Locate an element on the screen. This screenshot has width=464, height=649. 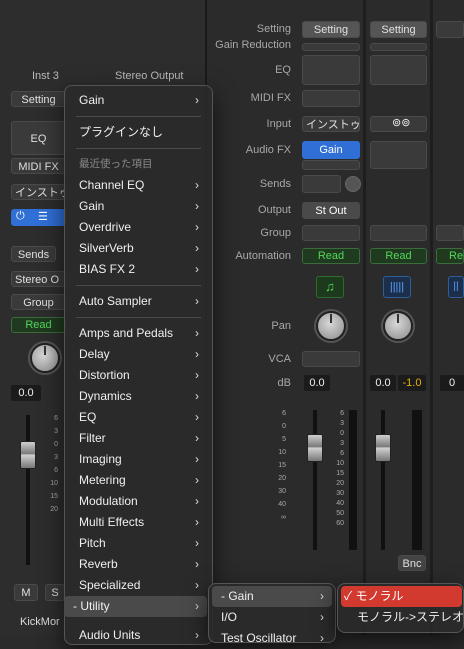
strip-c-automation-read: Re is located at coordinates (450, 256).